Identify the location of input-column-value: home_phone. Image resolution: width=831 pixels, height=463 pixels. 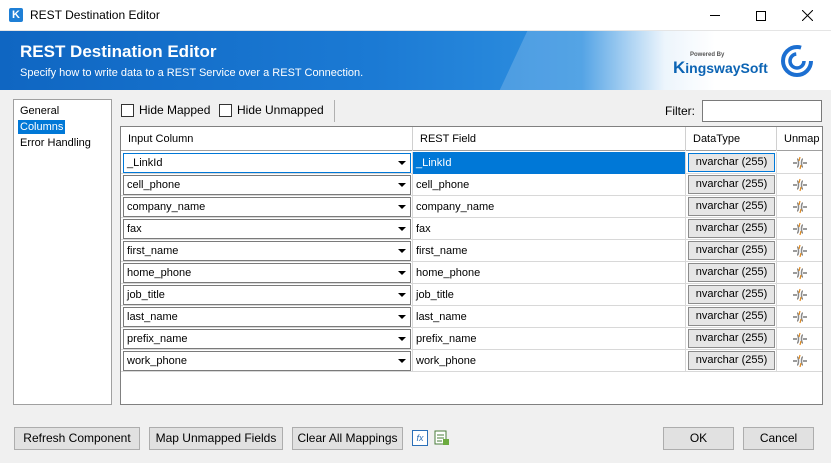
(159, 273).